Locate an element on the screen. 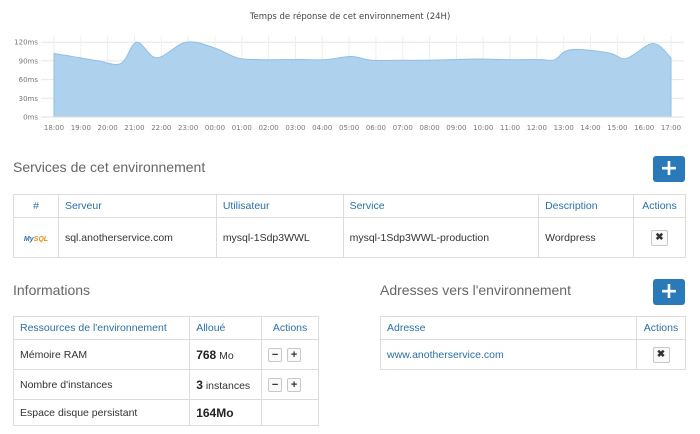  delete-address-button: ✖ is located at coordinates (661, 354).